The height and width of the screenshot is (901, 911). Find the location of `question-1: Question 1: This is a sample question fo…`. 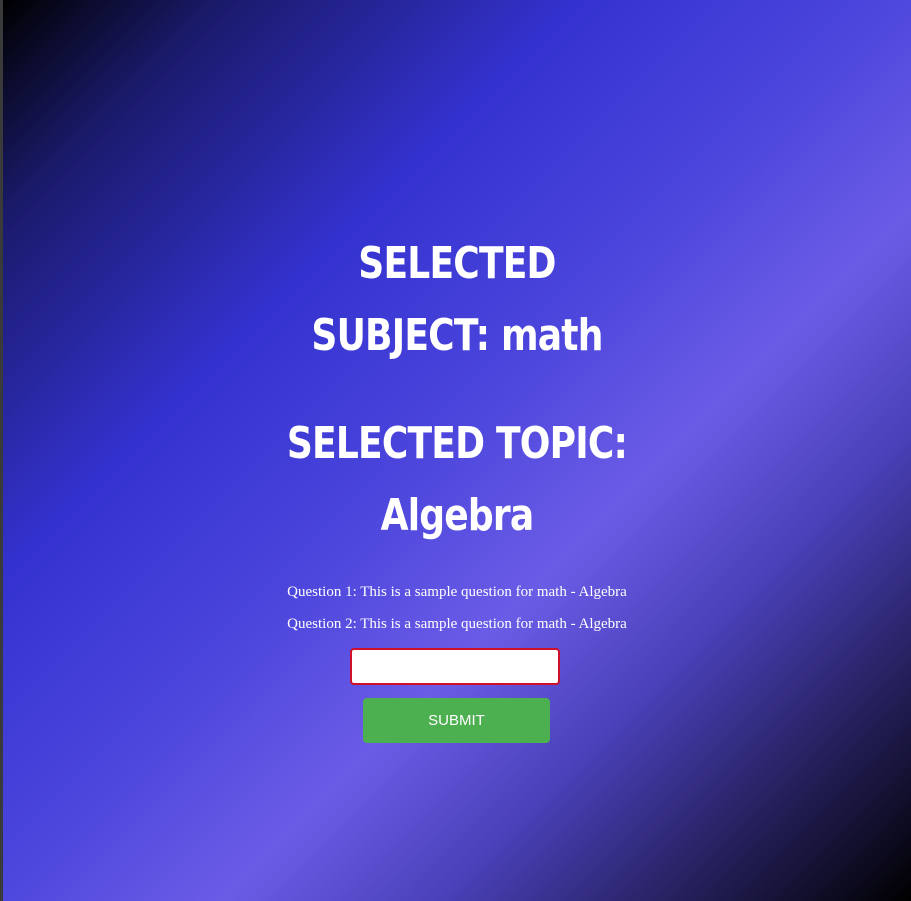

question-1: Question 1: This is a sample question fo… is located at coordinates (457, 592).